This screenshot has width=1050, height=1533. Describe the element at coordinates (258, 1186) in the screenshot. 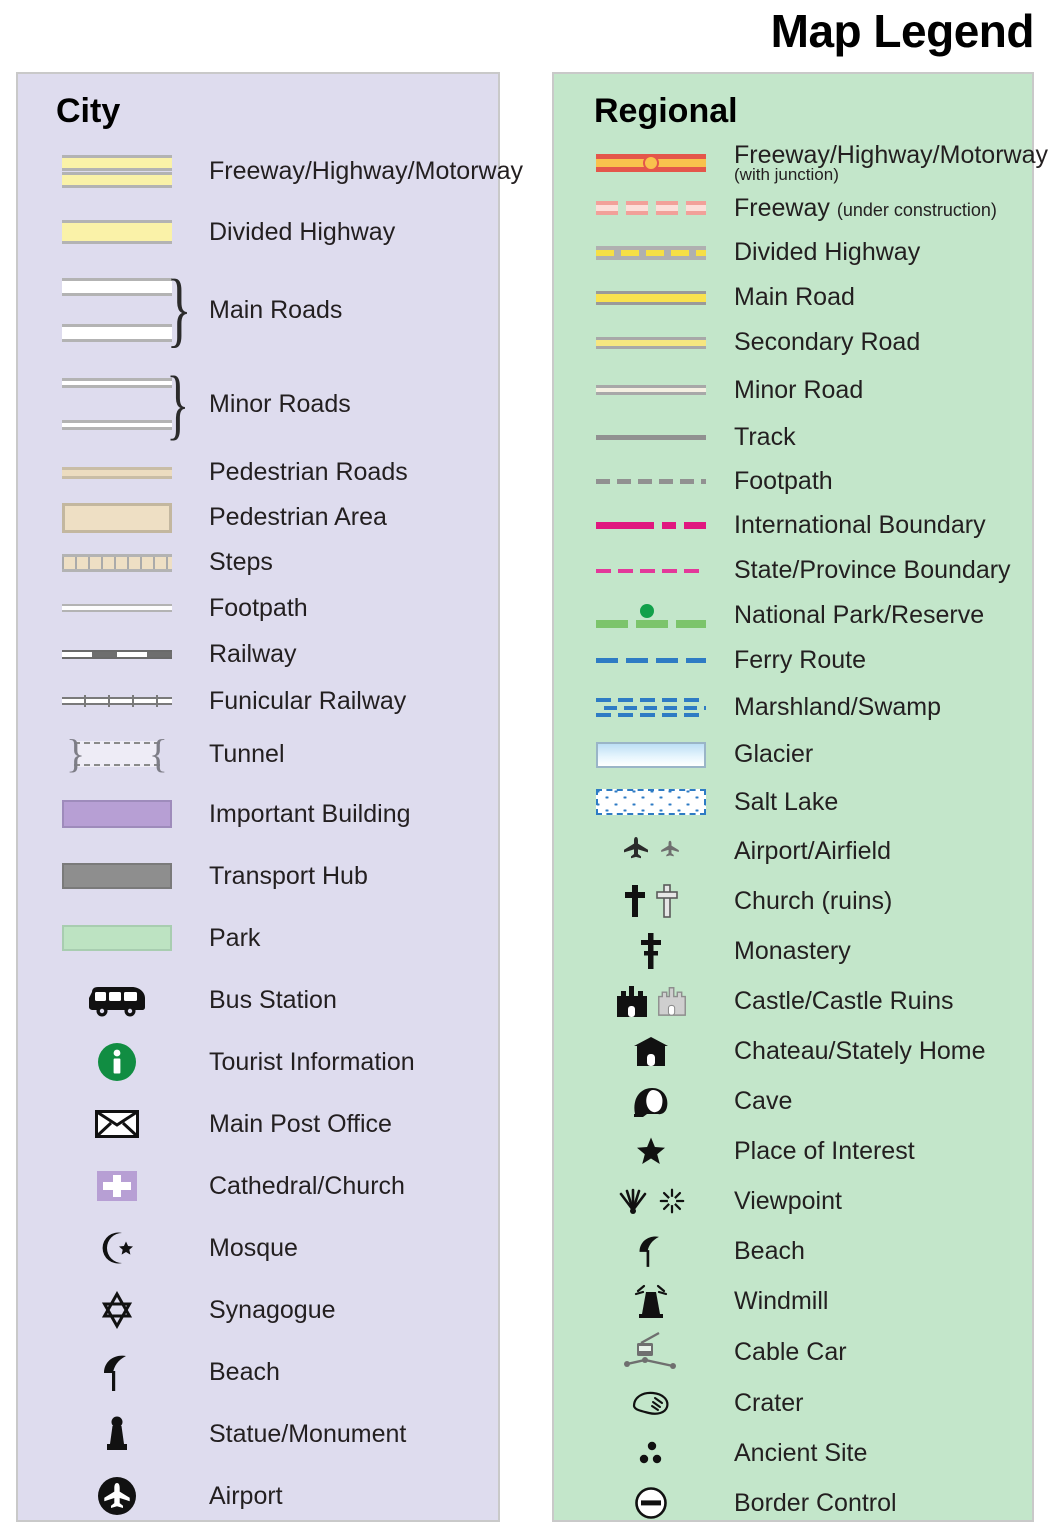

I see `legend-row-city-cathedral: Cathedral/Church` at that location.